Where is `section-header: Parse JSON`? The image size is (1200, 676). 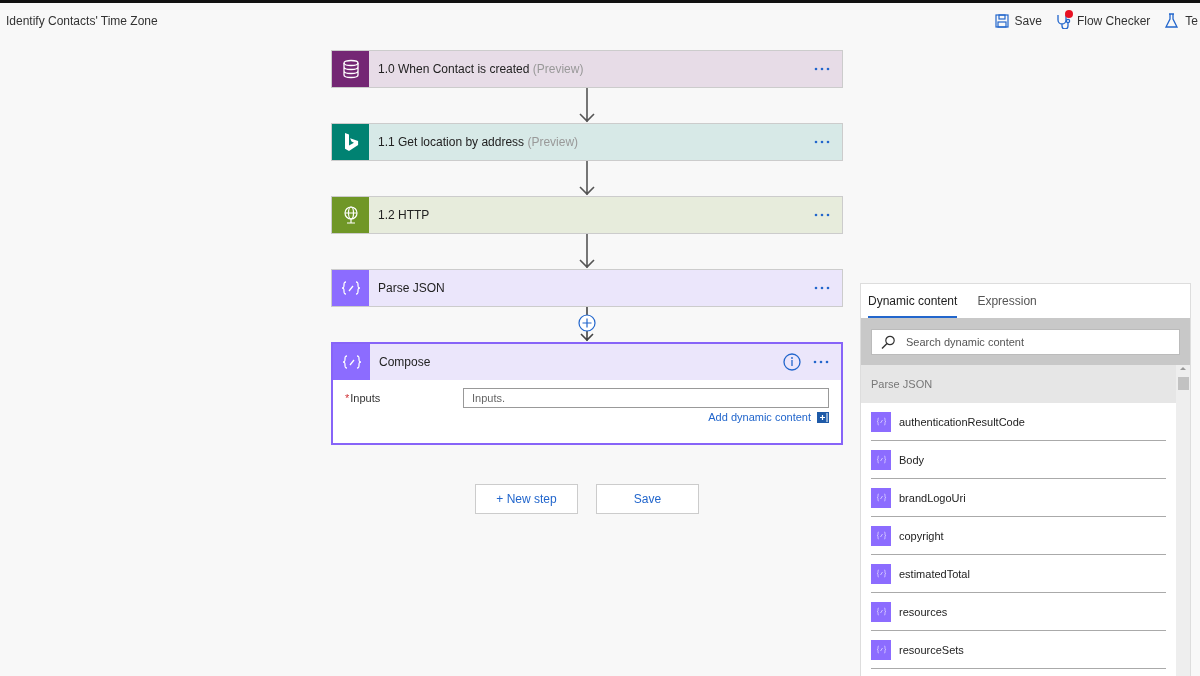 section-header: Parse JSON is located at coordinates (1018, 384).